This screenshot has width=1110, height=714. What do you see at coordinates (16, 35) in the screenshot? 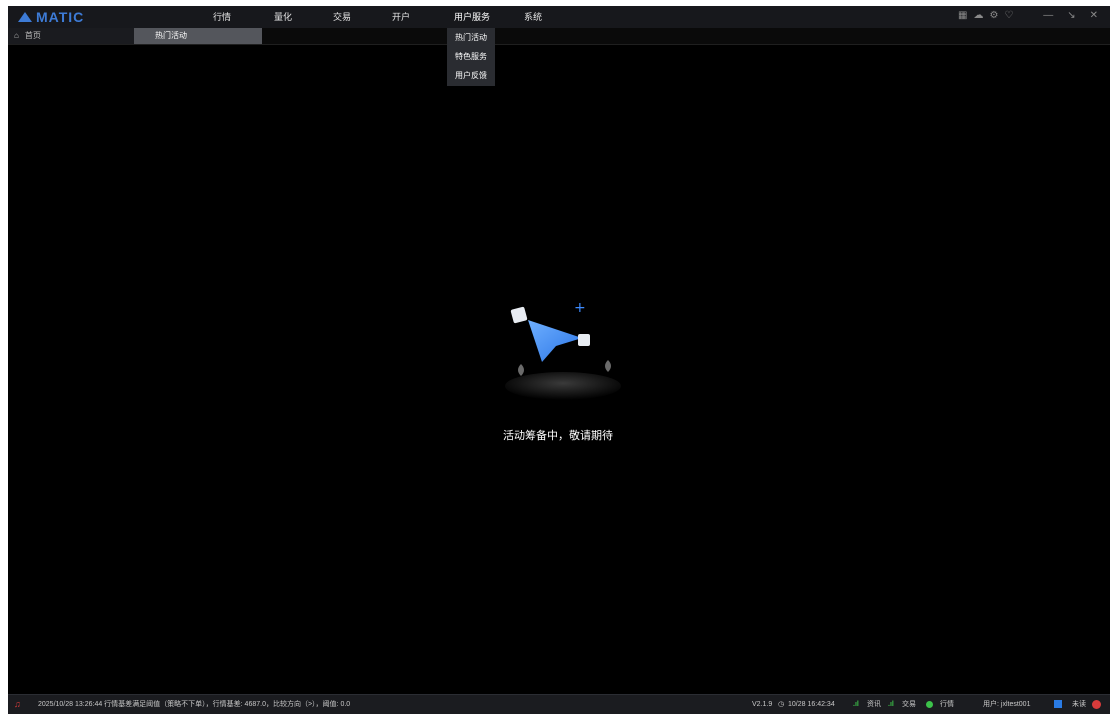
I see `home-icon: ⌂` at bounding box center [16, 35].